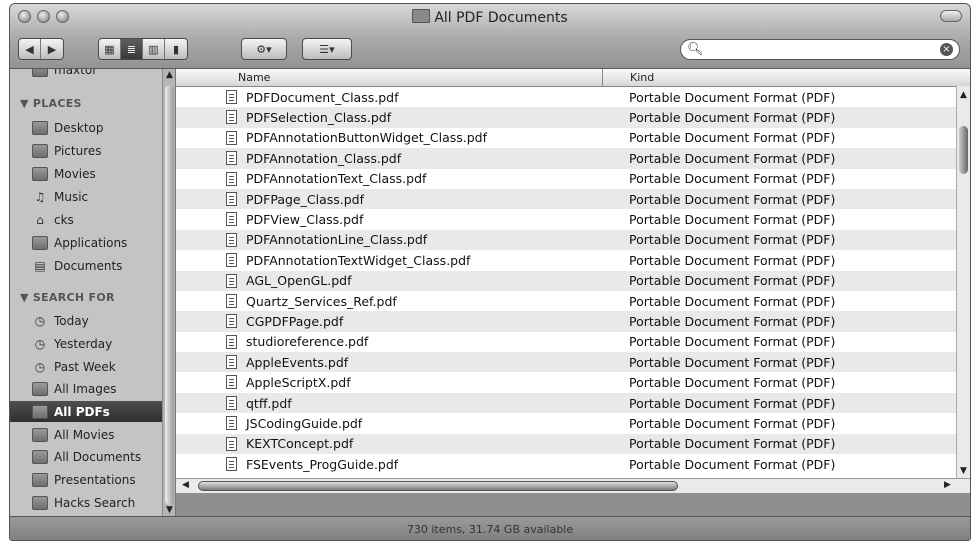 This screenshot has height=545, width=978. Describe the element at coordinates (421, 16) in the screenshot. I see `folder-icon` at that location.